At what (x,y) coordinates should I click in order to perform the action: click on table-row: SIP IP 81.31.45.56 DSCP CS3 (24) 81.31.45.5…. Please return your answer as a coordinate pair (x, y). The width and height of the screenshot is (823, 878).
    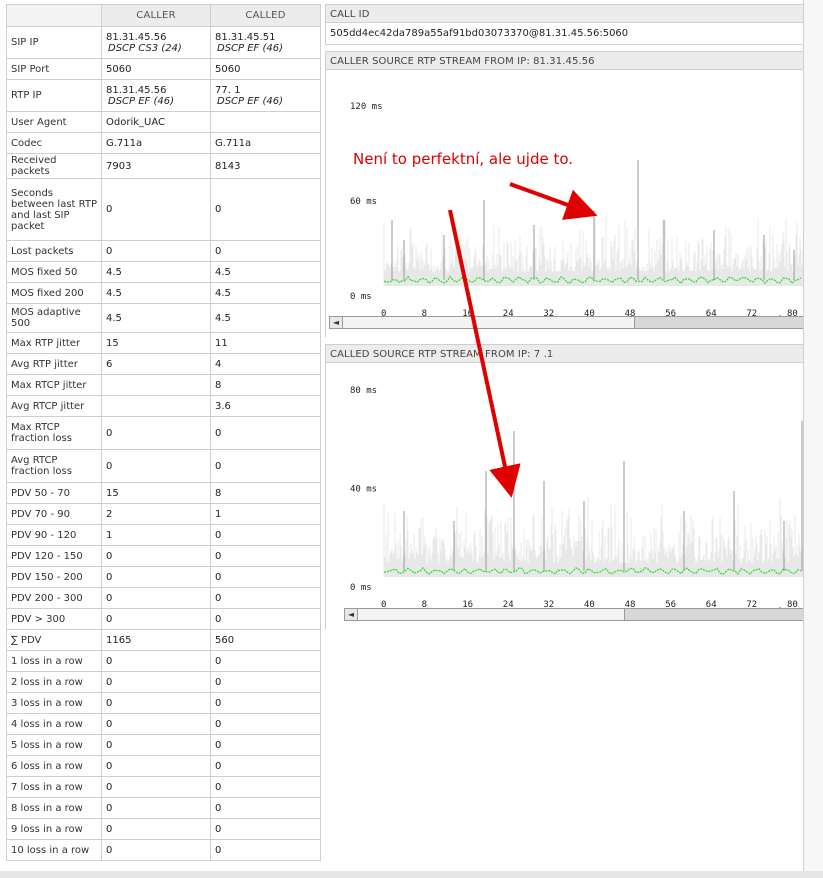
    Looking at the image, I should click on (163, 42).